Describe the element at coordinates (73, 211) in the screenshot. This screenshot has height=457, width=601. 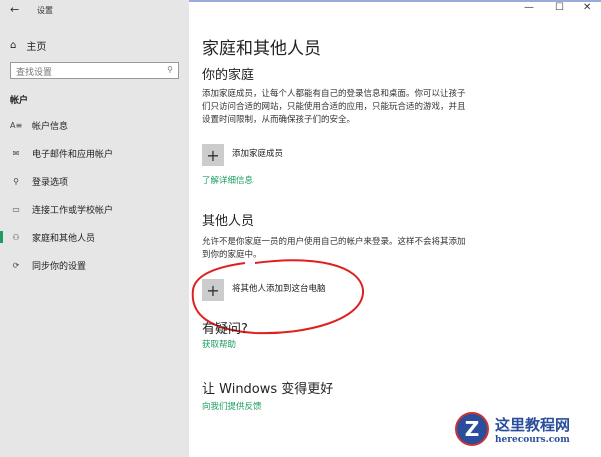
I see `item-label: 连接工作或学校帐户` at that location.